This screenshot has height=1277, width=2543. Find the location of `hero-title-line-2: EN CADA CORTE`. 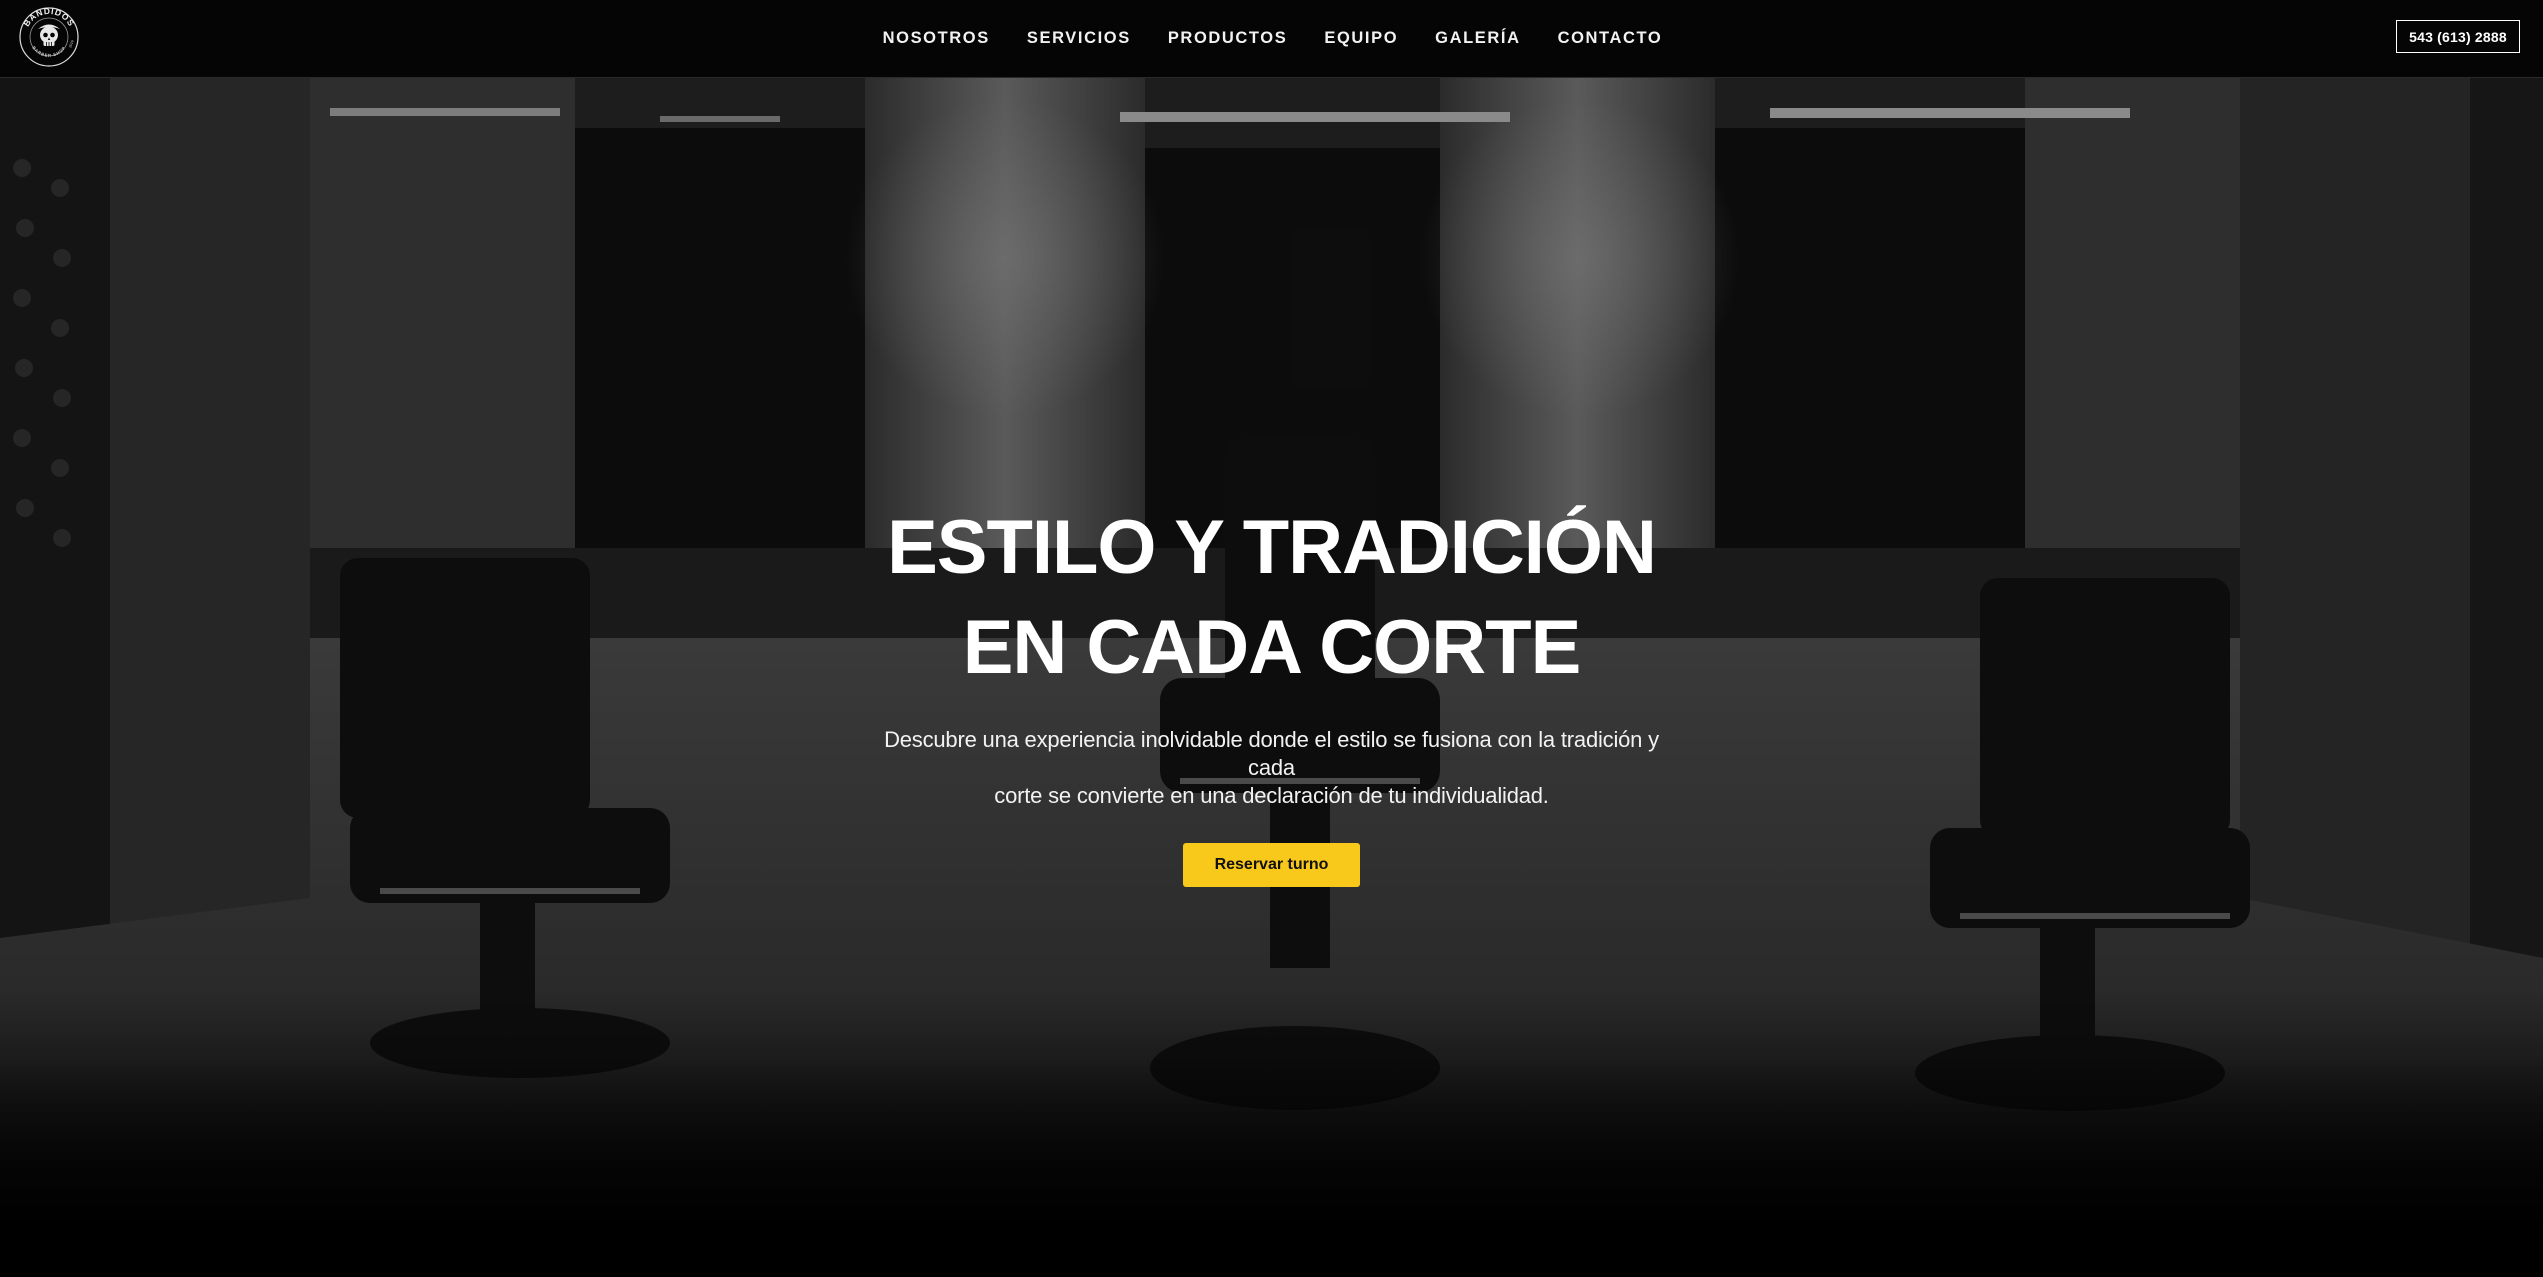

hero-title-line-2: EN CADA CORTE is located at coordinates (1272, 647).